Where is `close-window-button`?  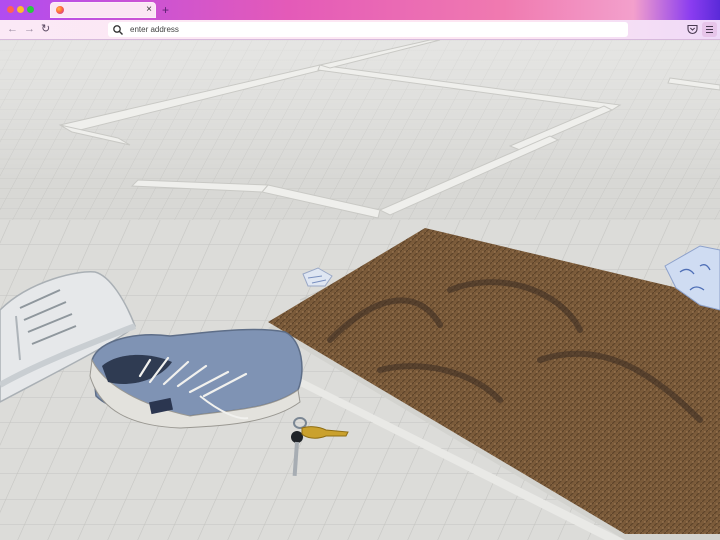 close-window-button is located at coordinates (10, 9).